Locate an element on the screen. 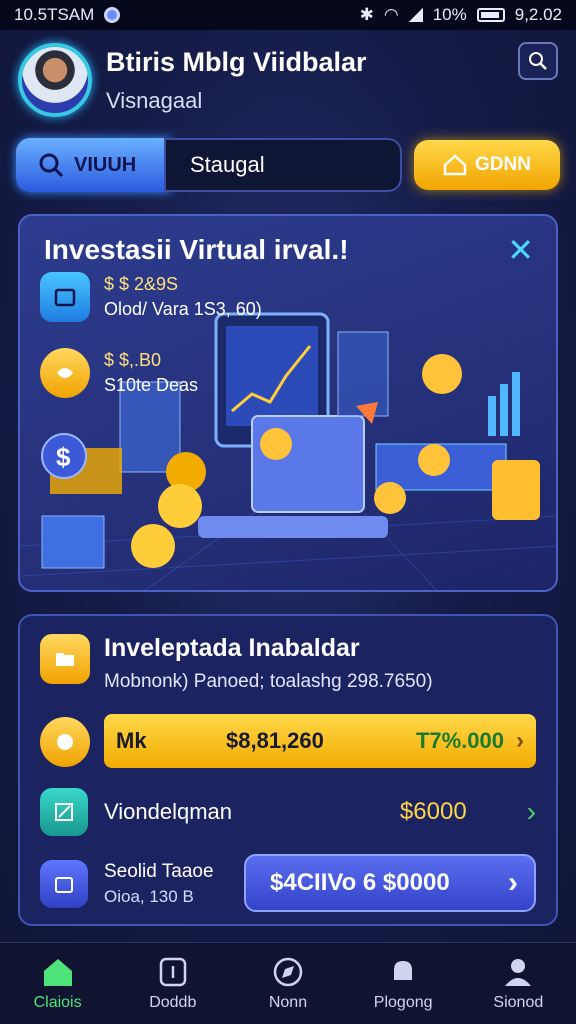 Image resolution: width=576 pixels, height=1024 pixels. profile-header: Btiris Mblg Viidbalar Visnagaal is located at coordinates (288, 80).